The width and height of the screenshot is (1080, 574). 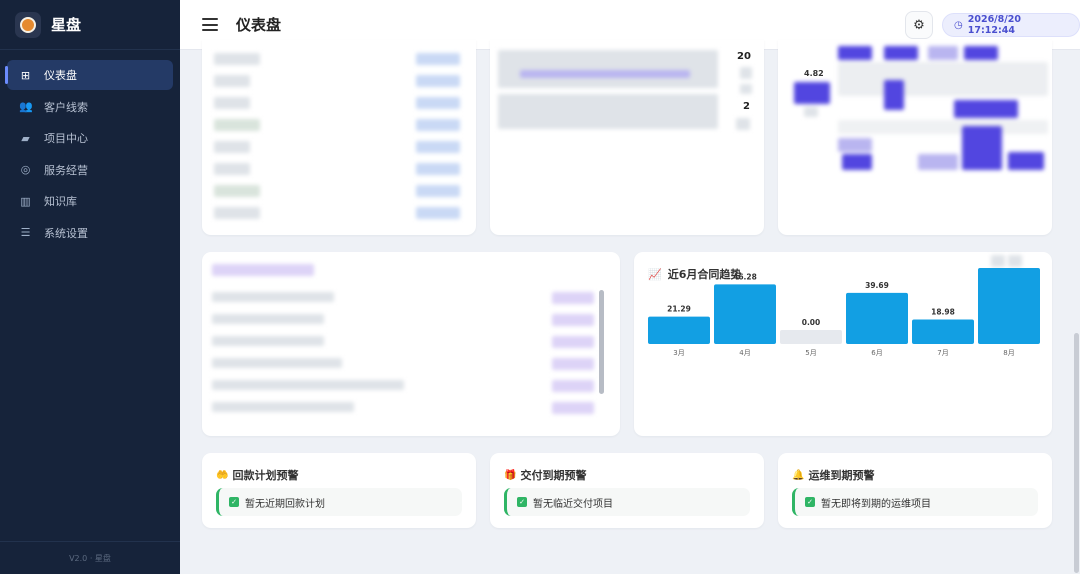 What do you see at coordinates (411, 344) in the screenshot?
I see `middle-left-card` at bounding box center [411, 344].